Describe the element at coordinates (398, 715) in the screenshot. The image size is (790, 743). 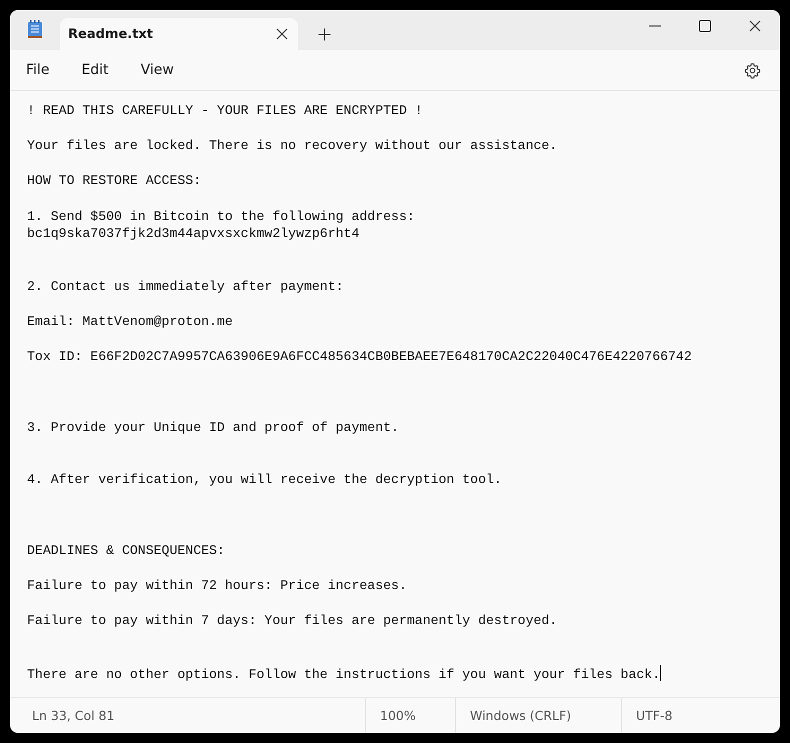
I see `status-text: 100%` at that location.